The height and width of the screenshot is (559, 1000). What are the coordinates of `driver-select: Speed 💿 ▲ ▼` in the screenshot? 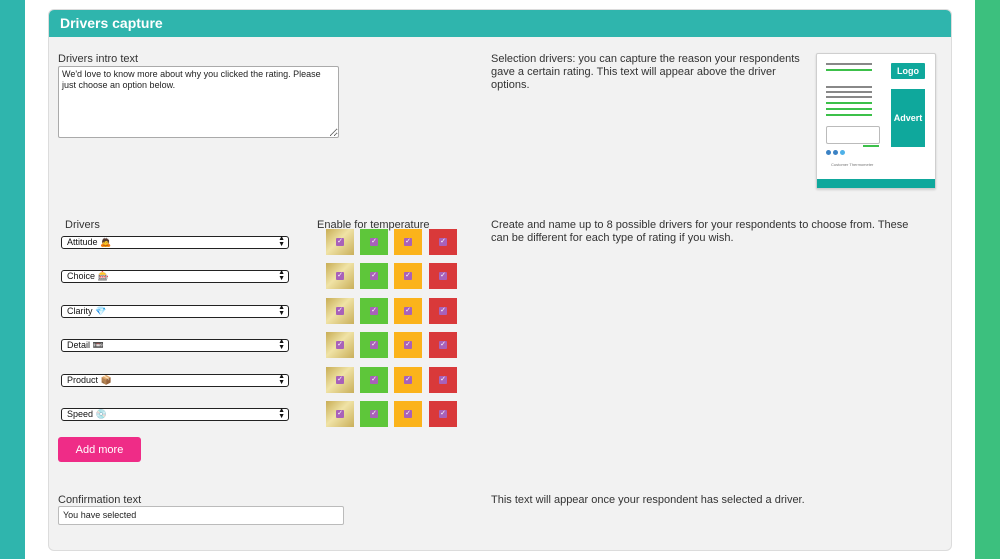 It's located at (175, 414).